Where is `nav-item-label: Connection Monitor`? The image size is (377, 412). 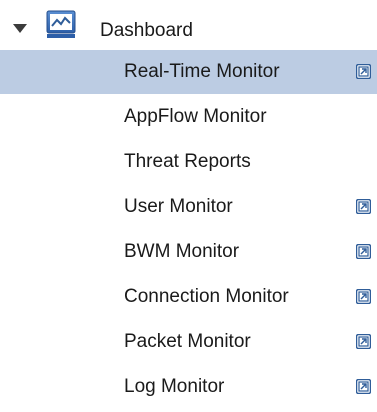
nav-item-label: Connection Monitor is located at coordinates (206, 296).